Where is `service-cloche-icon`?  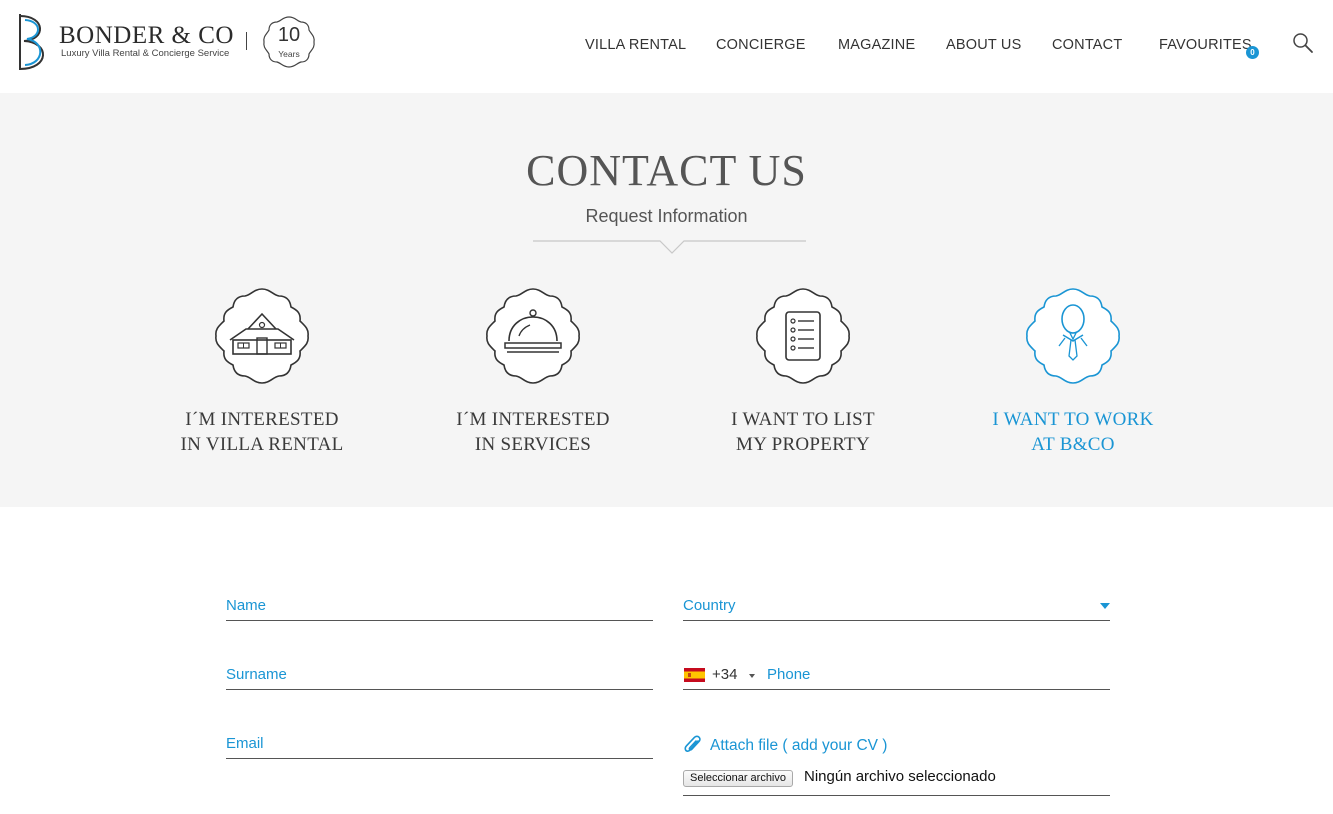 service-cloche-icon is located at coordinates (533, 336).